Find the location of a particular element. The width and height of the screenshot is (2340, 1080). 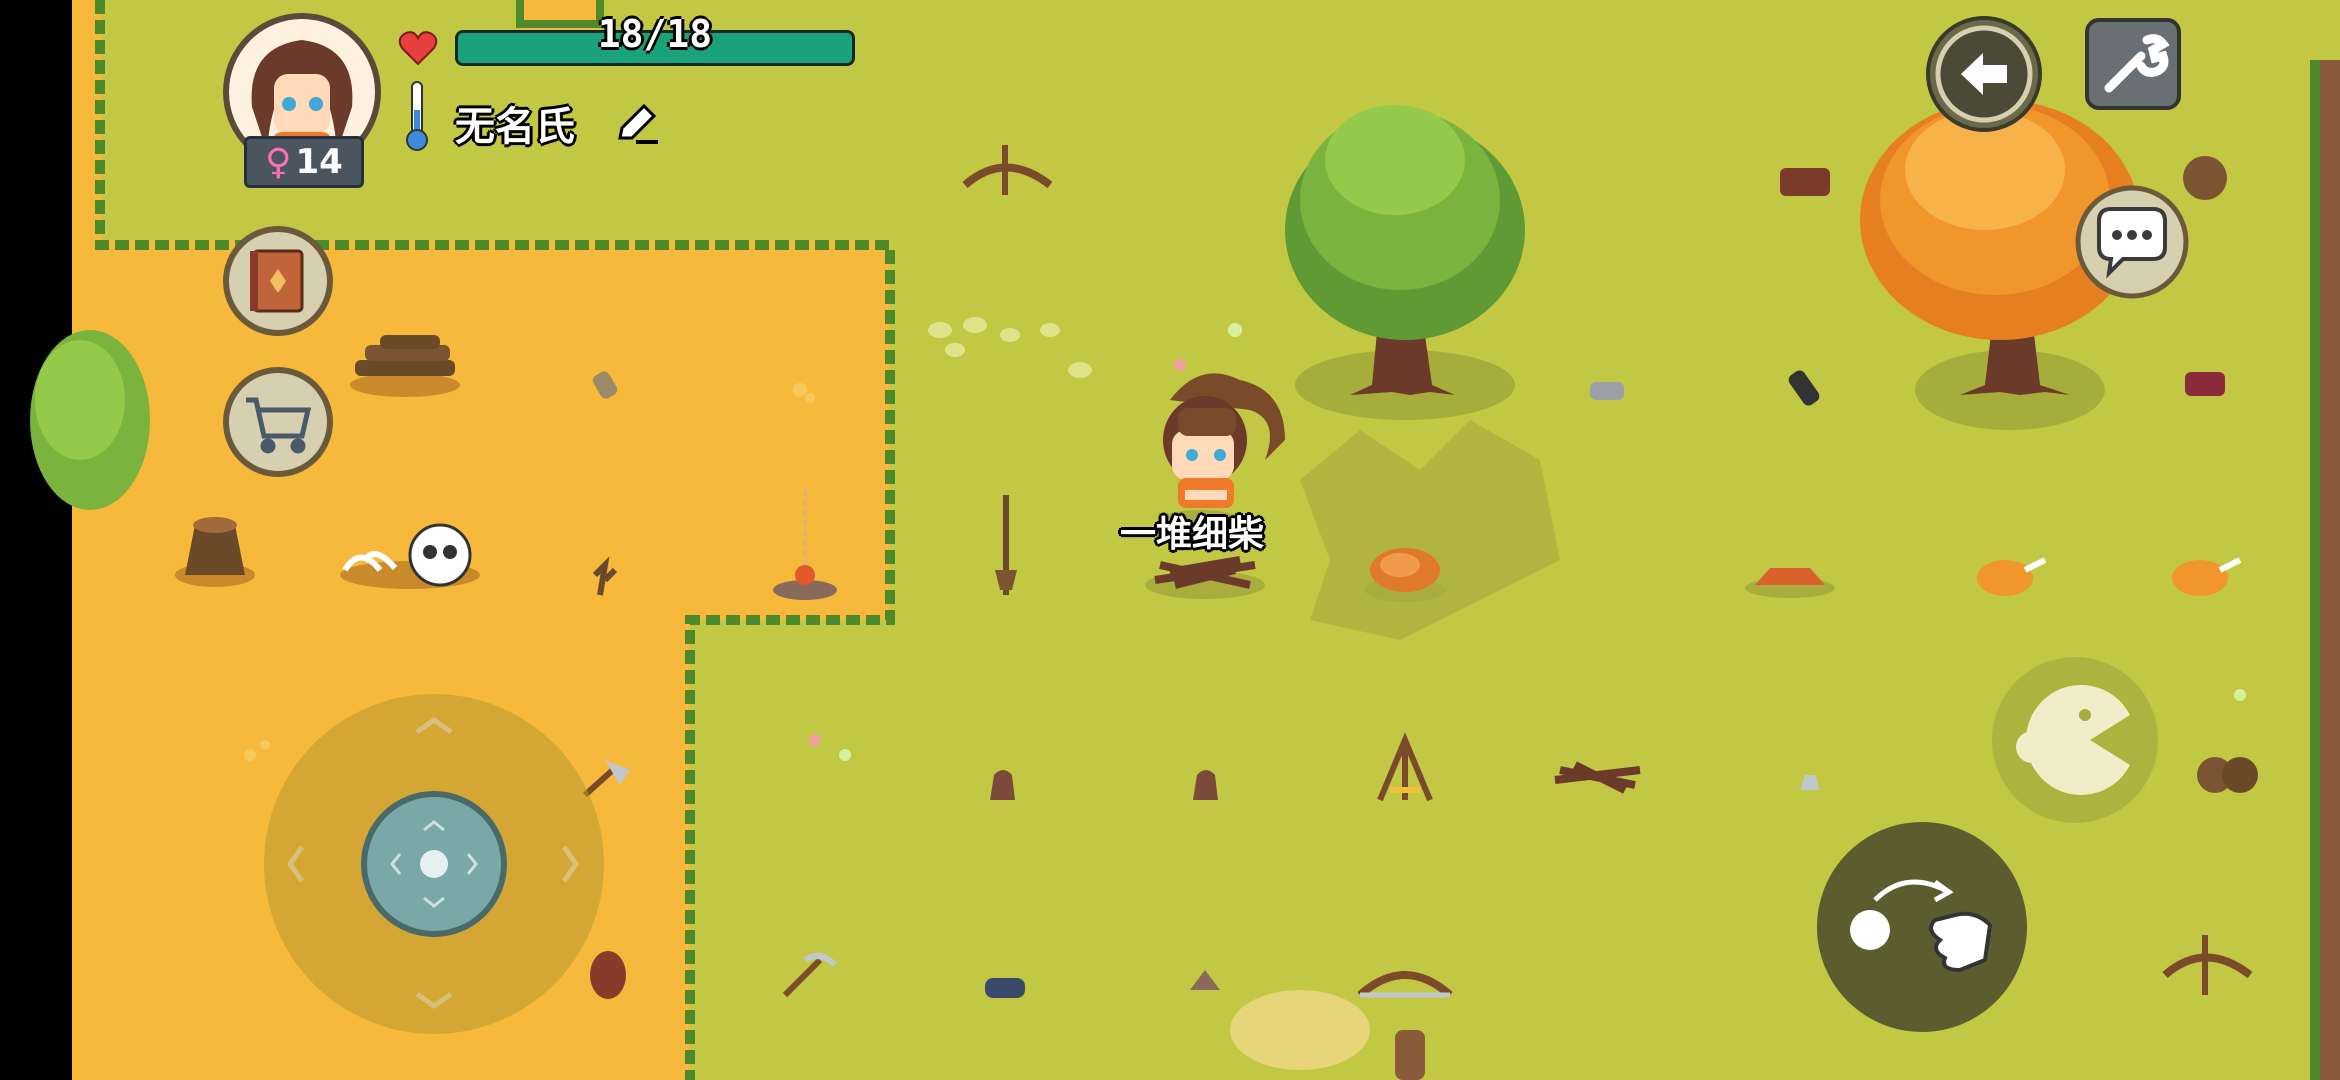

virtual-joystick is located at coordinates (434, 866).